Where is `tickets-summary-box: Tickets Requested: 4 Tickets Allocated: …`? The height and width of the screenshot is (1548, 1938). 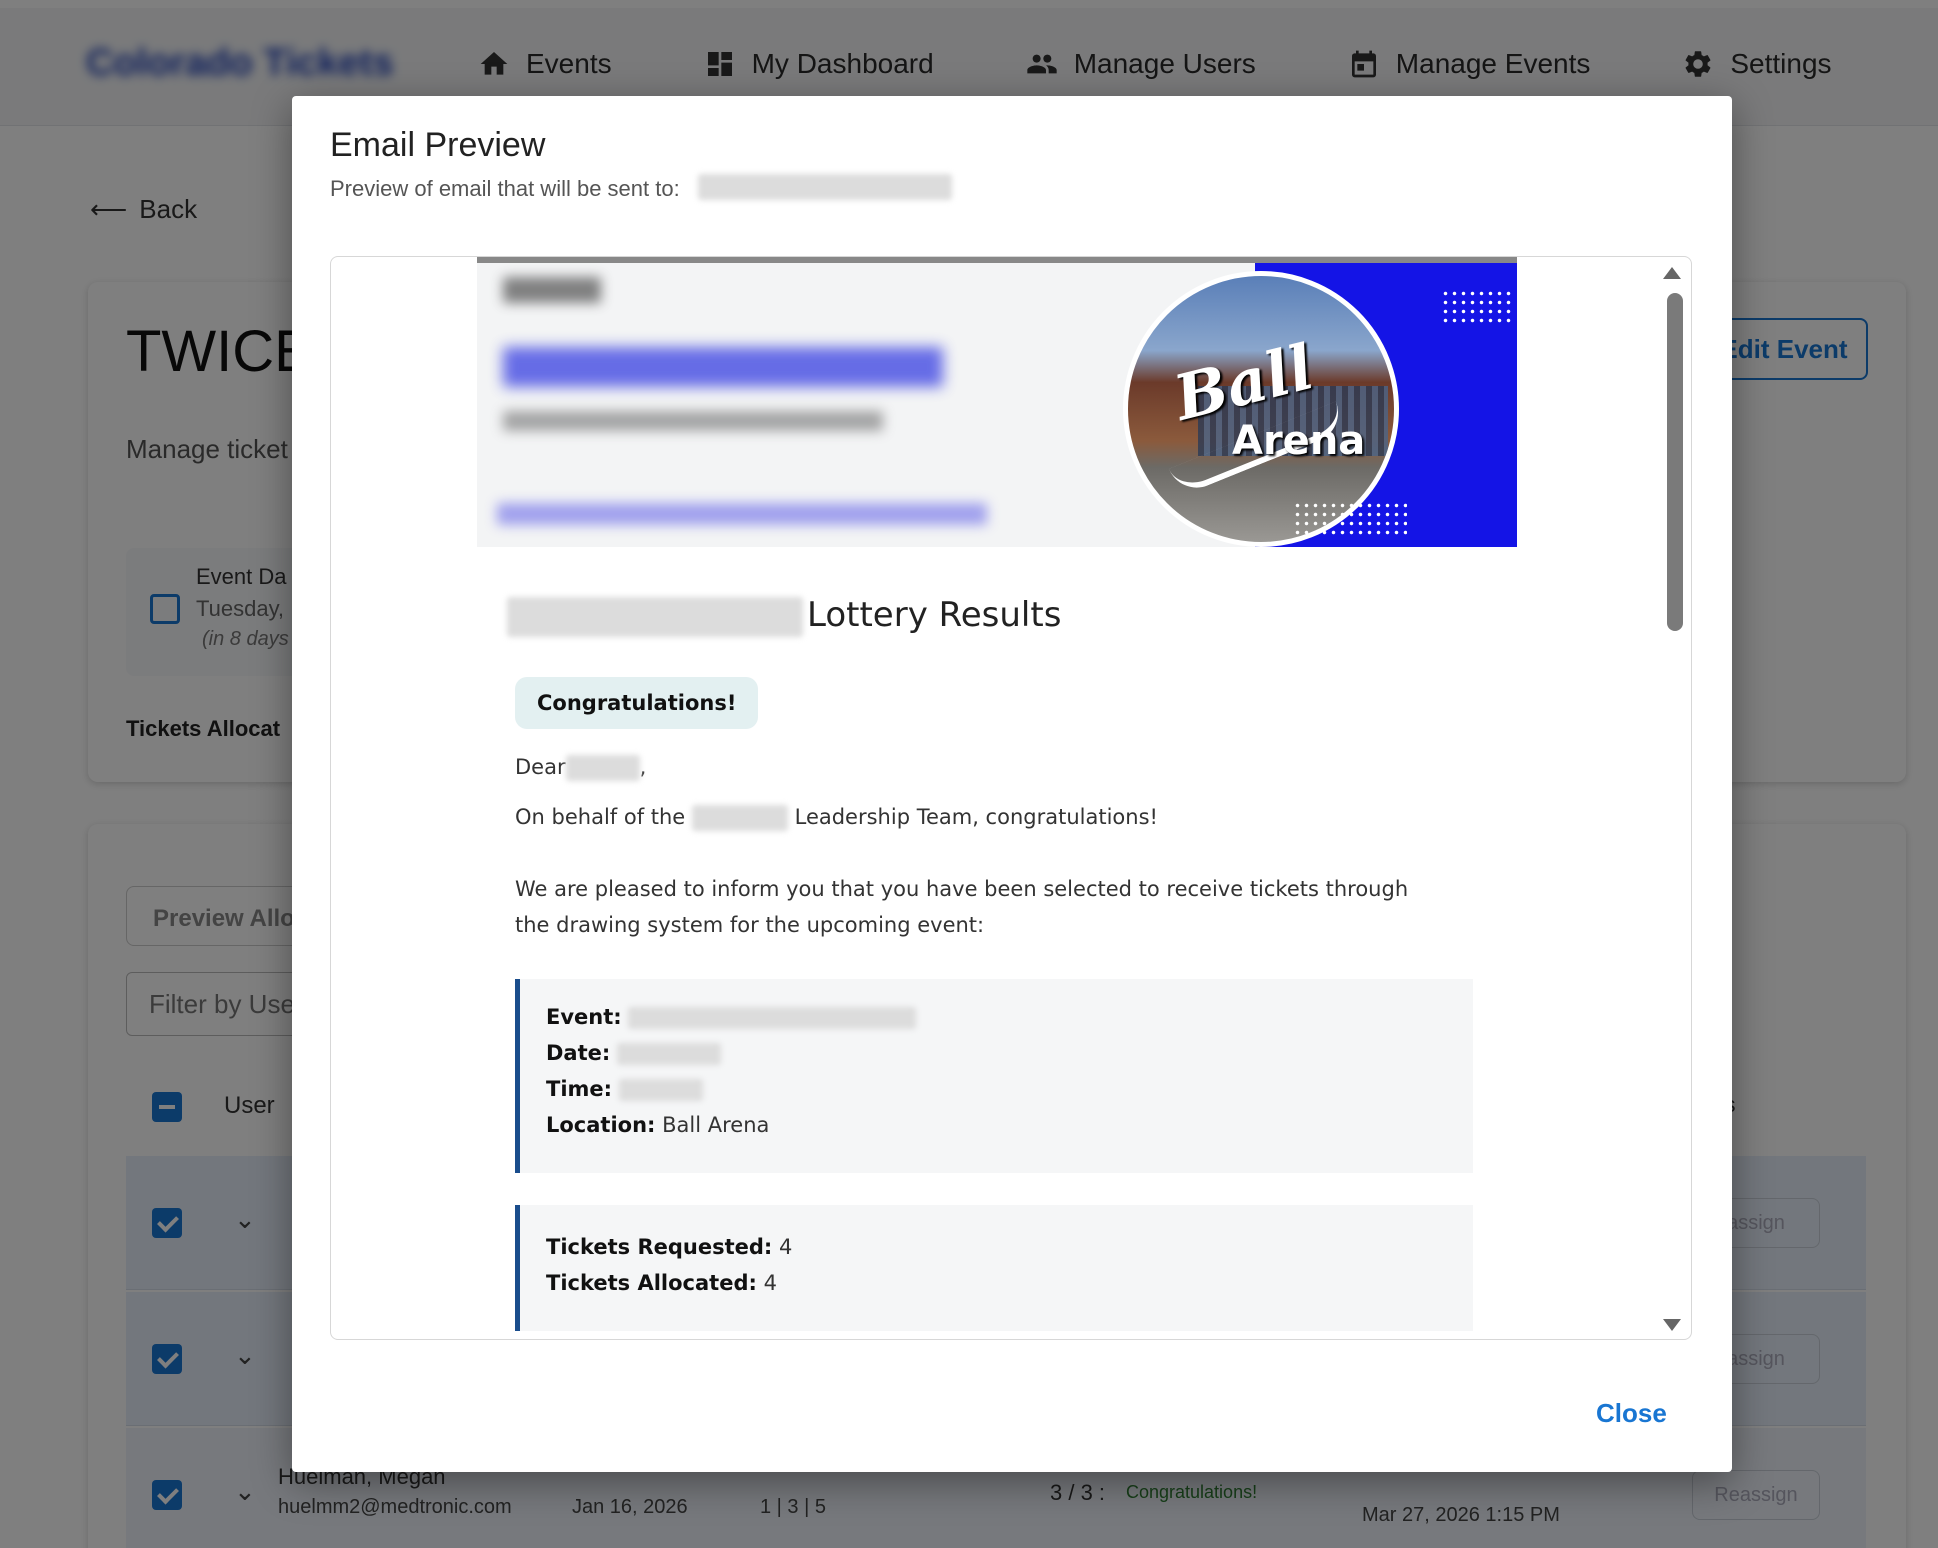 tickets-summary-box: Tickets Requested: 4 Tickets Allocated: … is located at coordinates (994, 1268).